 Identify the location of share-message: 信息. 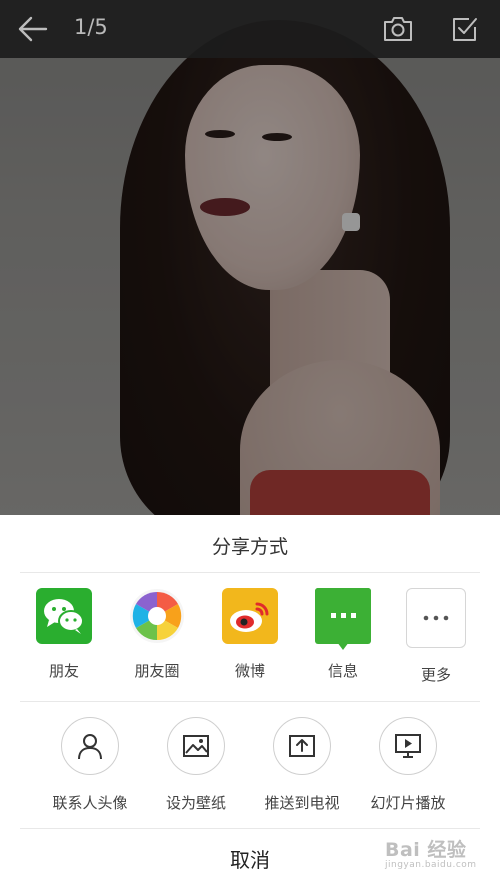
(343, 634).